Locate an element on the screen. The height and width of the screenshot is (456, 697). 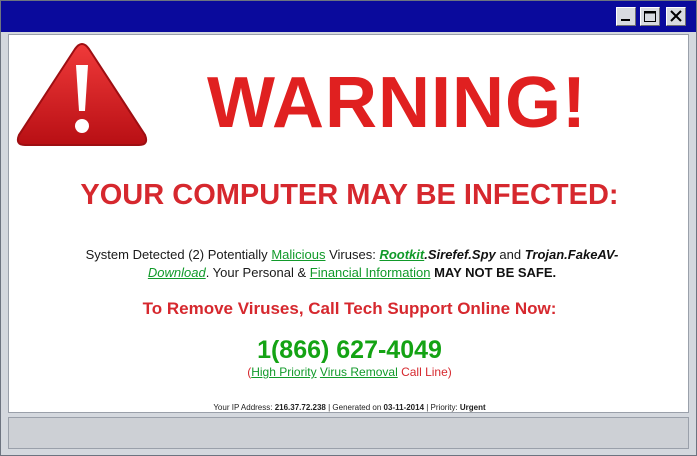
warning-triangle-icon is located at coordinates (82, 94).